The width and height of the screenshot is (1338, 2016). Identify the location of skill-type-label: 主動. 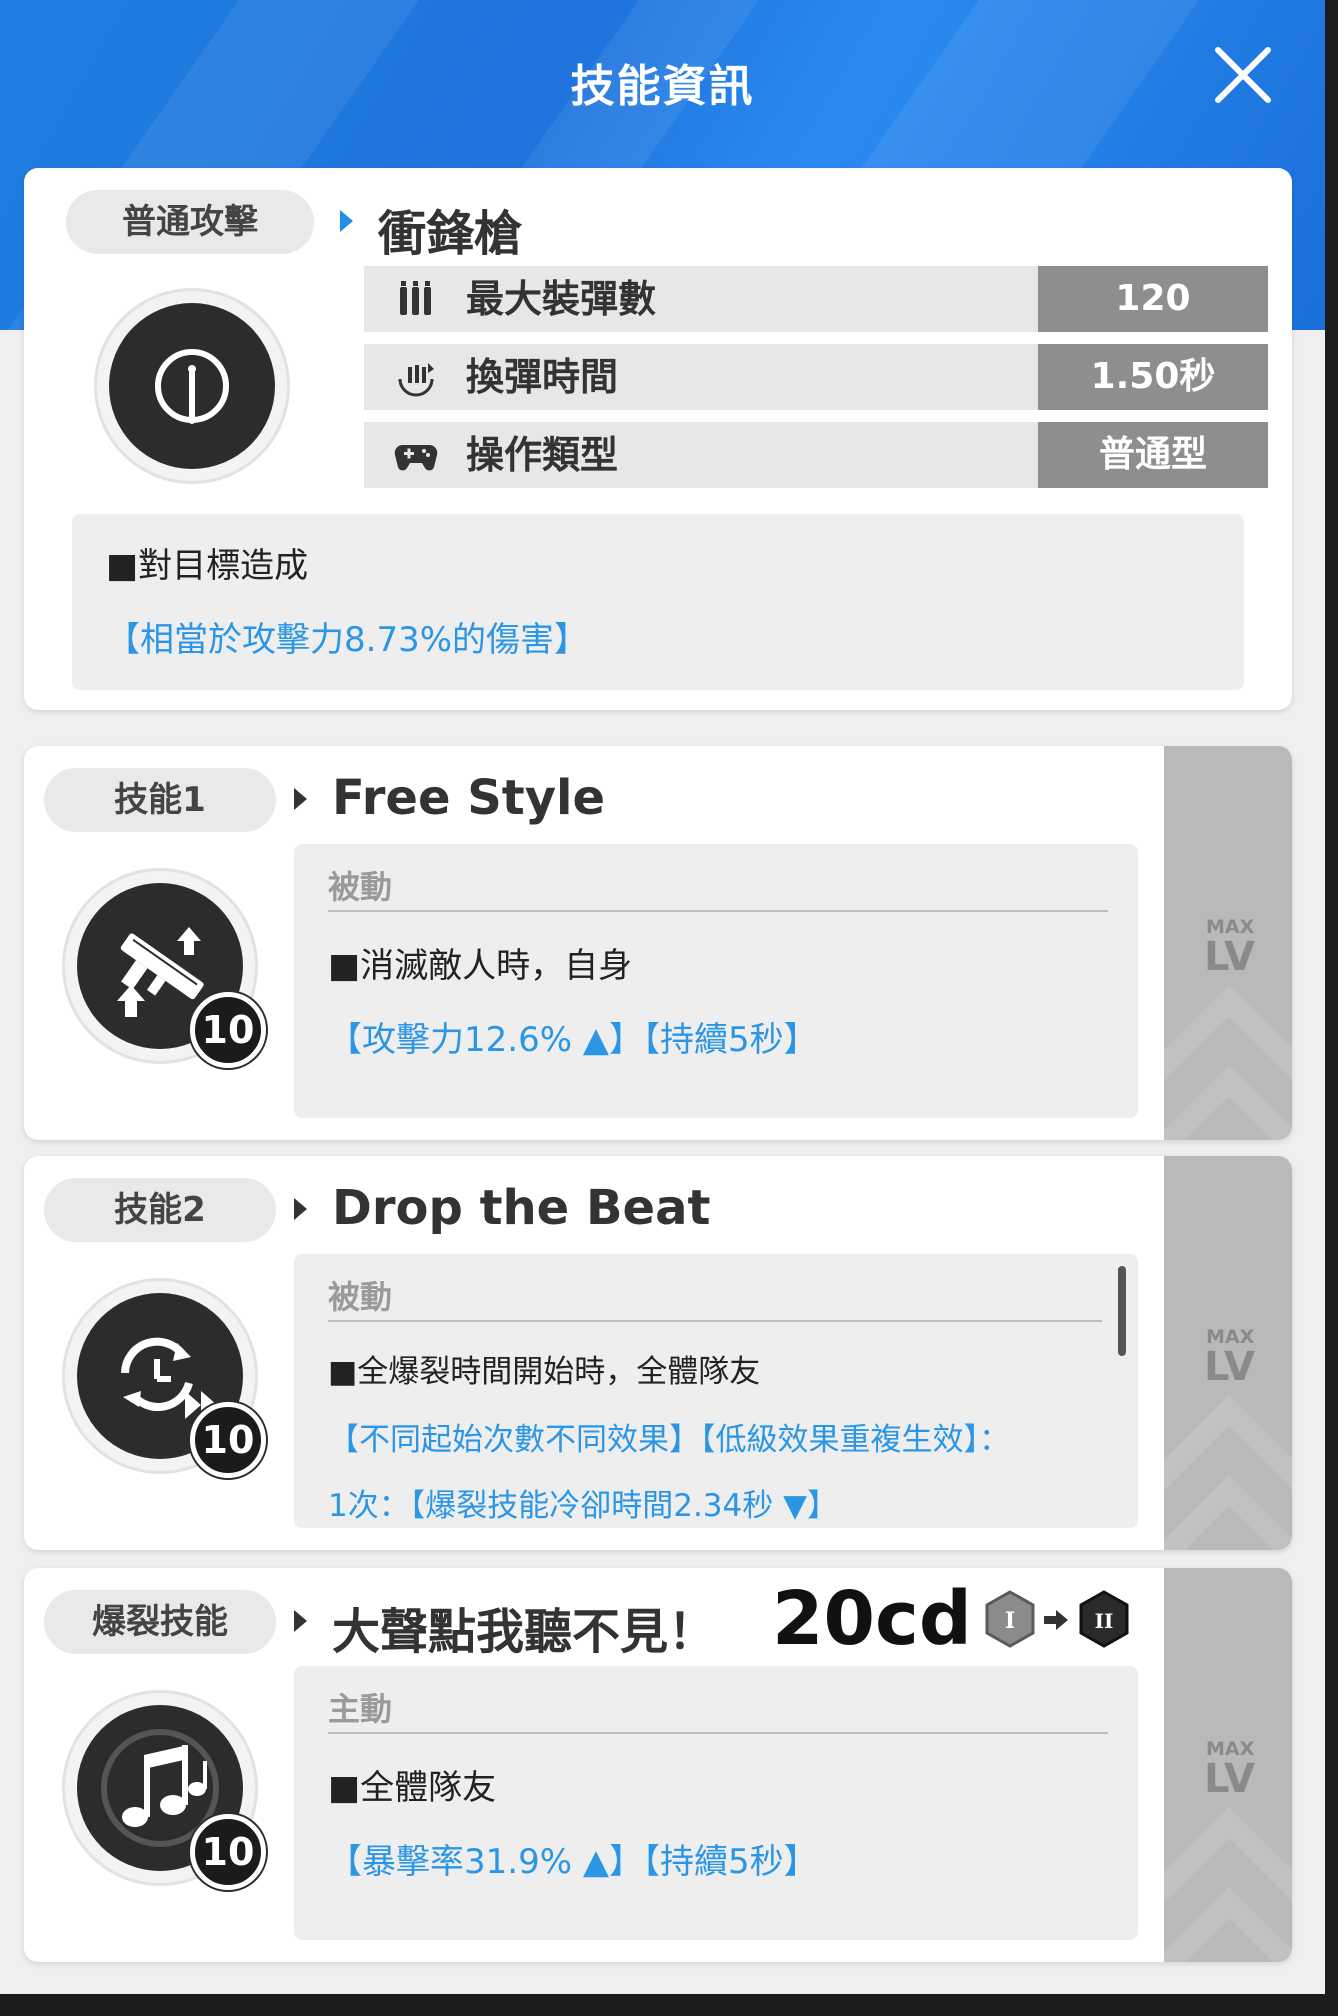
(360, 1709).